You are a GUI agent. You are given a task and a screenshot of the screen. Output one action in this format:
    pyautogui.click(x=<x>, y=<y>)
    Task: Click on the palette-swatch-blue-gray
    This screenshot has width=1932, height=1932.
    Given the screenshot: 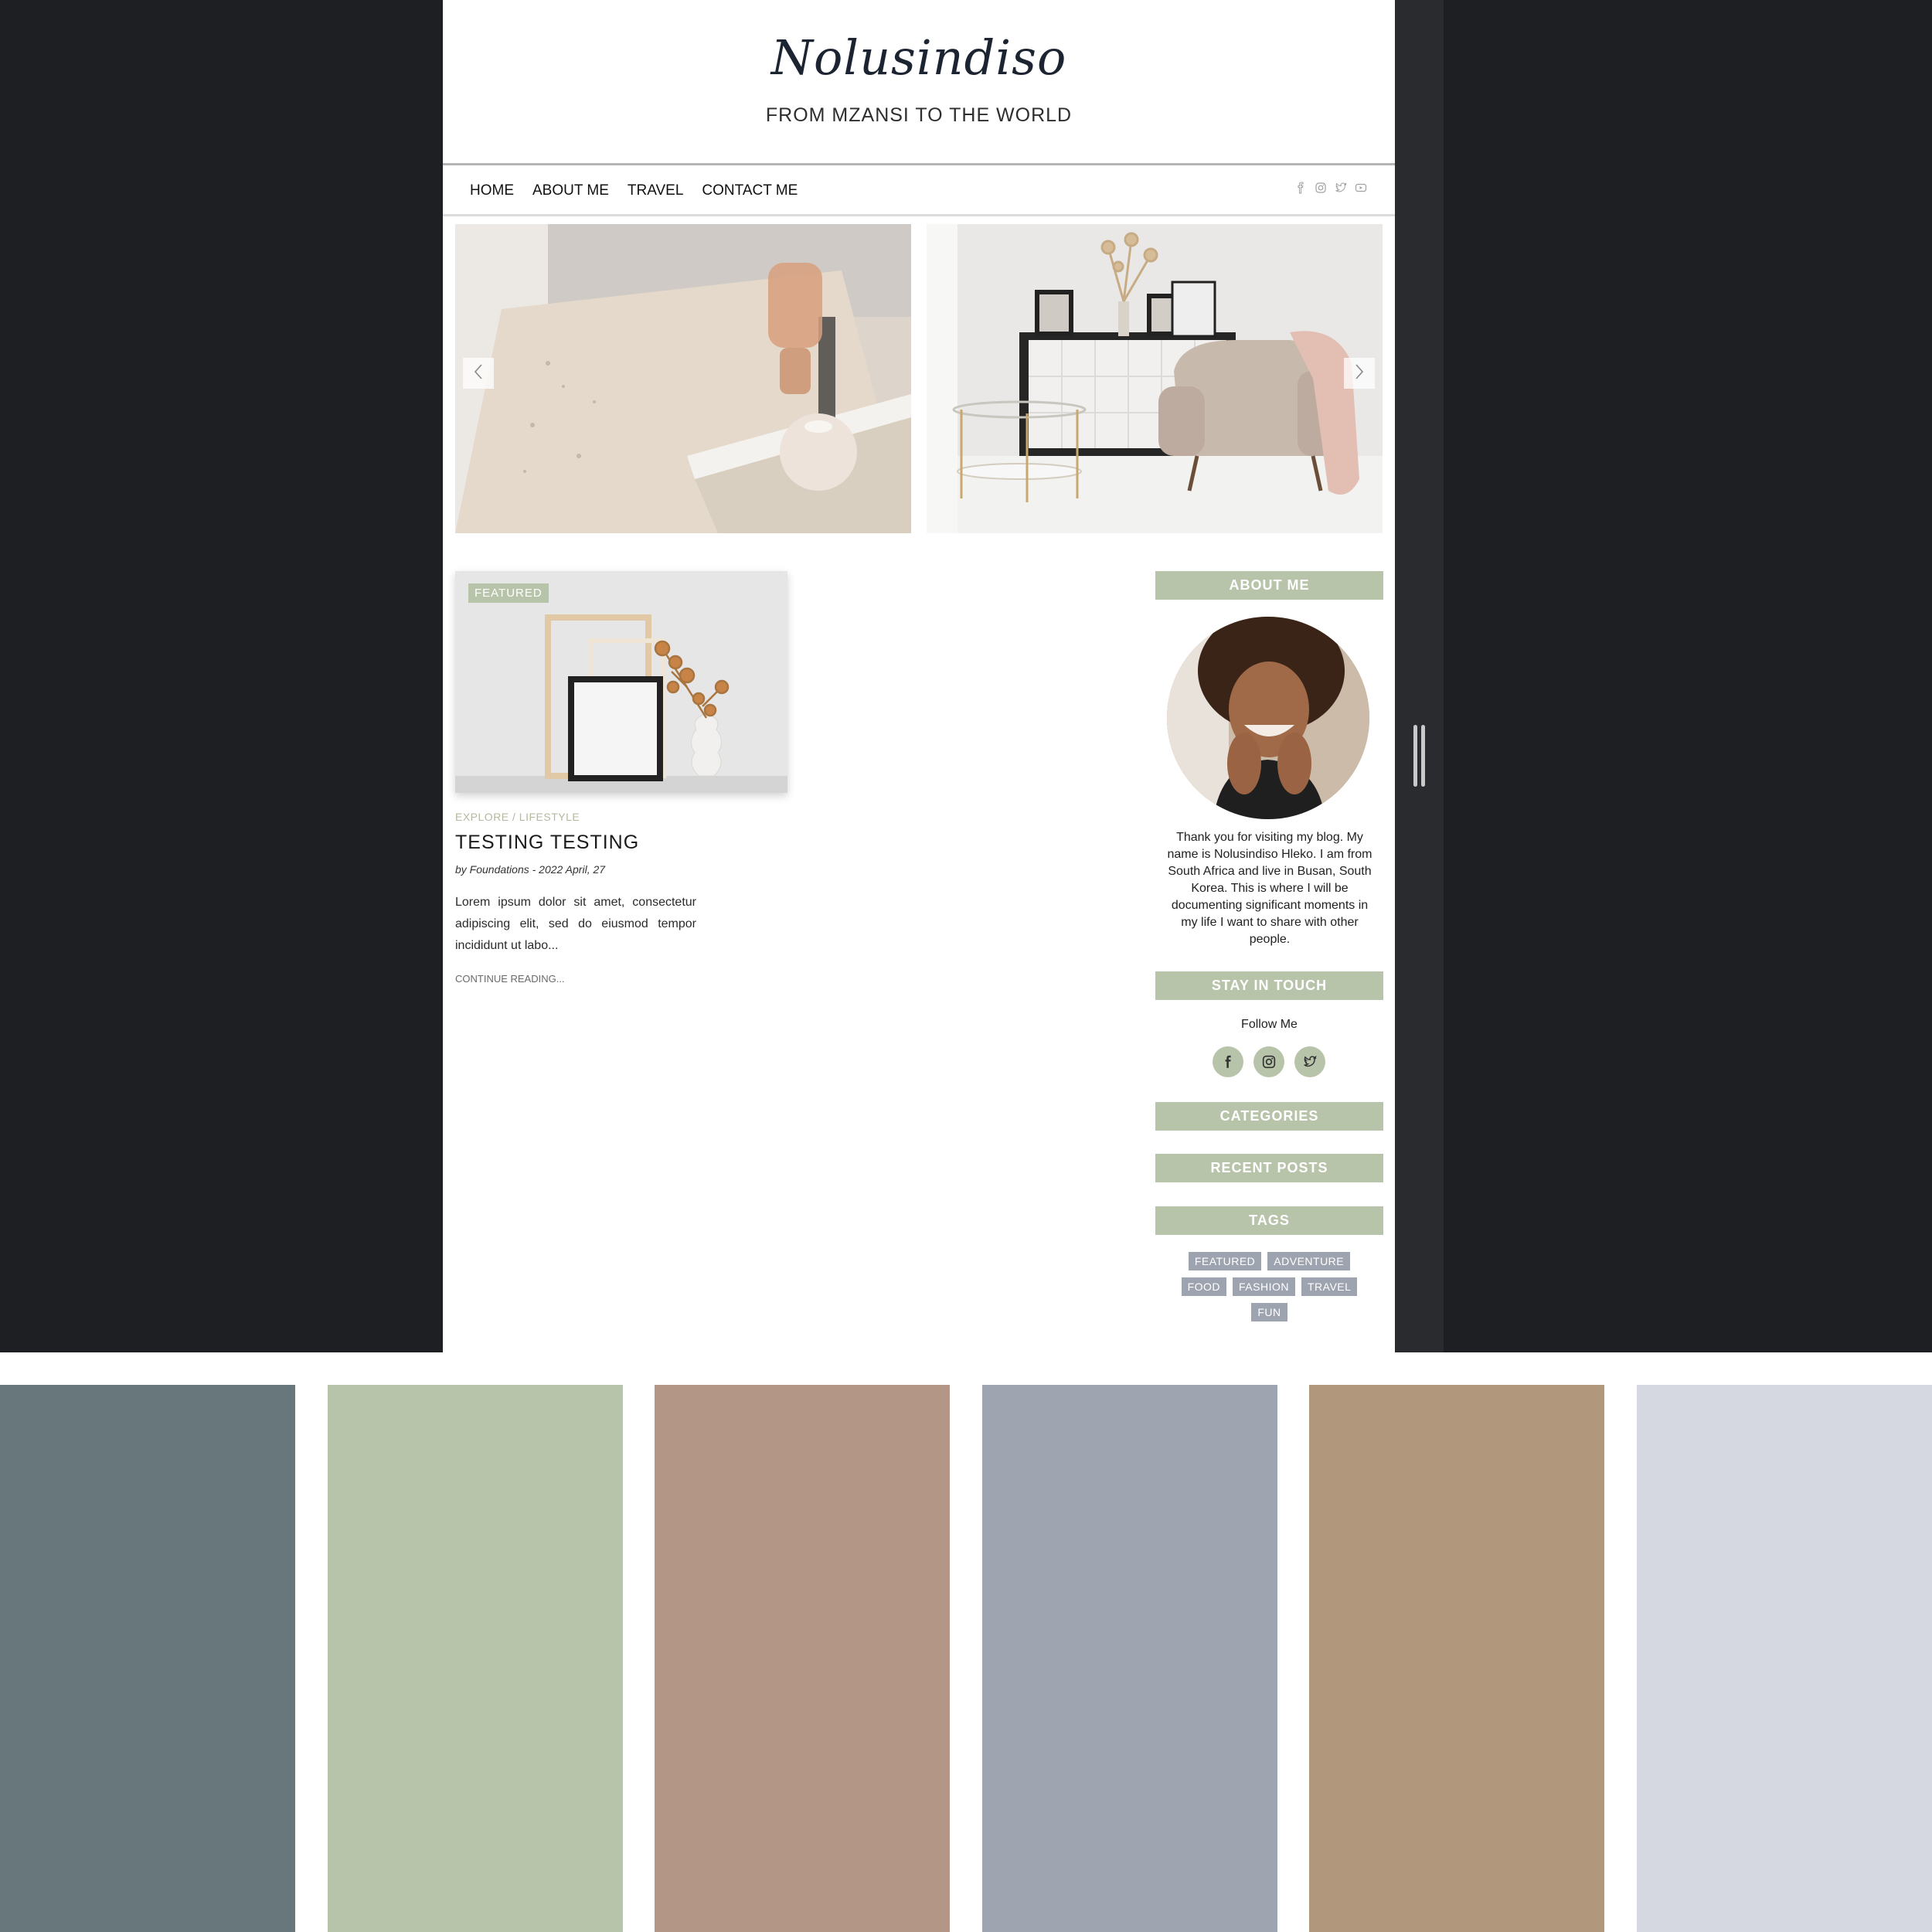 What is the action you would take?
    pyautogui.click(x=1129, y=1658)
    